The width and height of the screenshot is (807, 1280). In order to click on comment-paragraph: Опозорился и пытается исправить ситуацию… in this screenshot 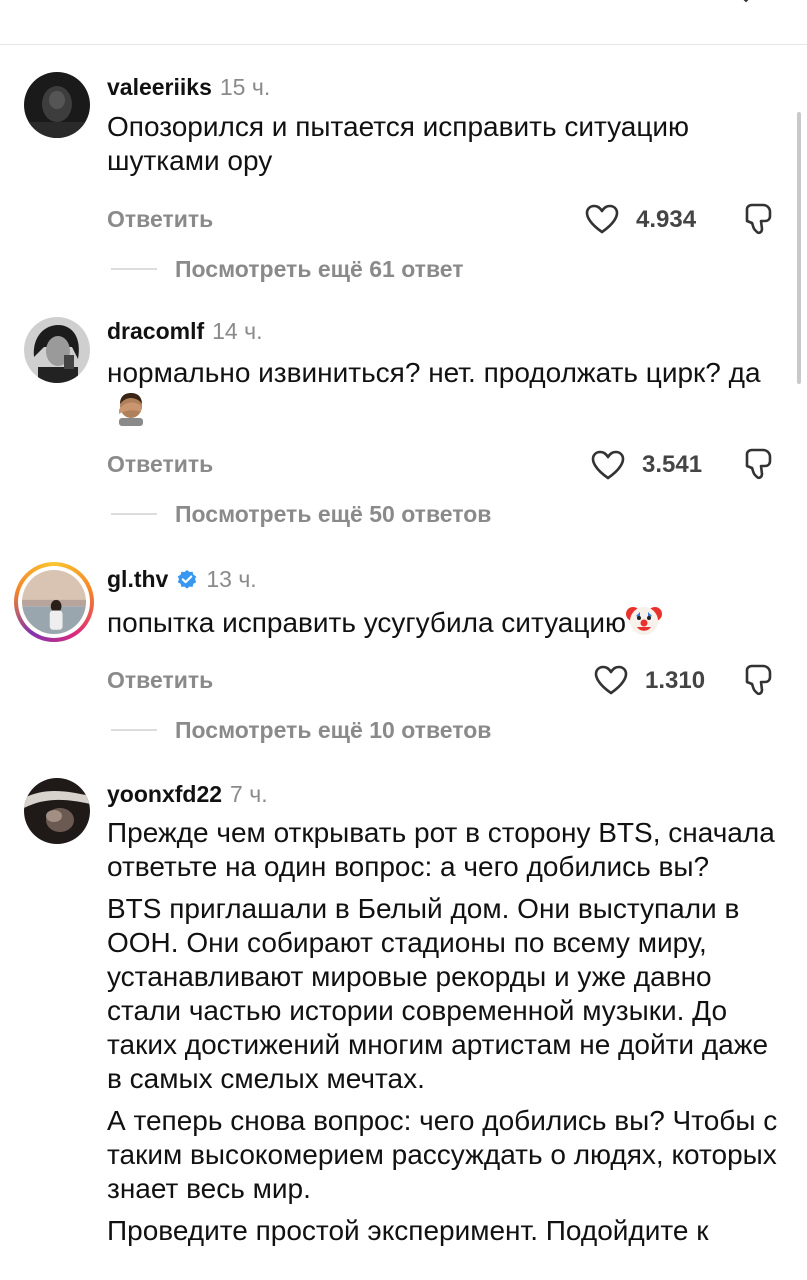, I will do `click(398, 143)`.